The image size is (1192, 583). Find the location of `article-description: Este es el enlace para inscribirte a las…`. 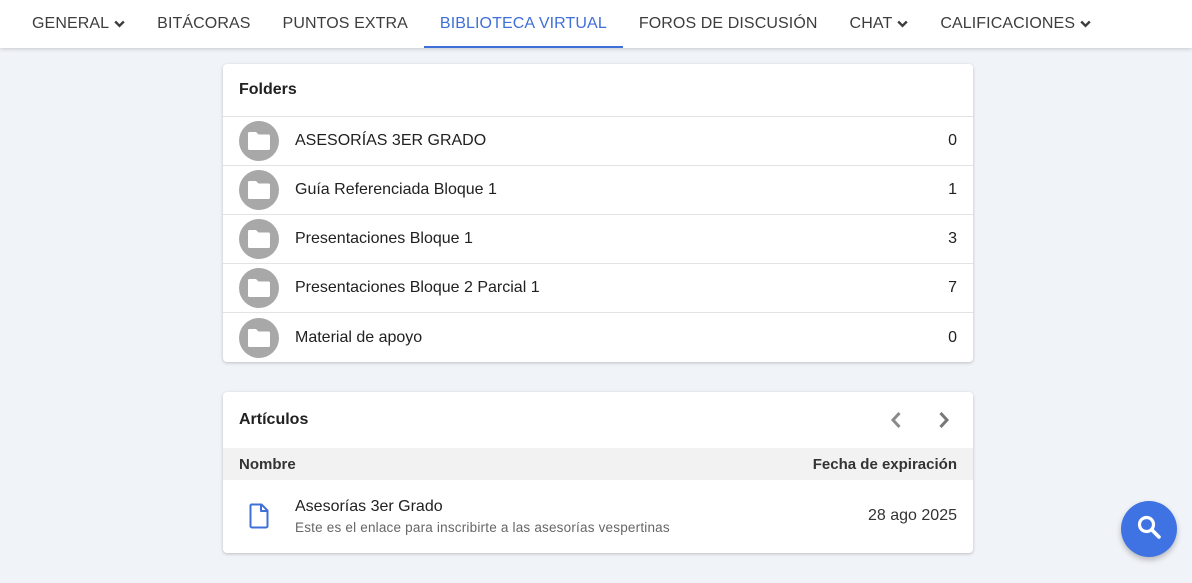

article-description: Este es el enlace para inscribirte a las… is located at coordinates (482, 527).